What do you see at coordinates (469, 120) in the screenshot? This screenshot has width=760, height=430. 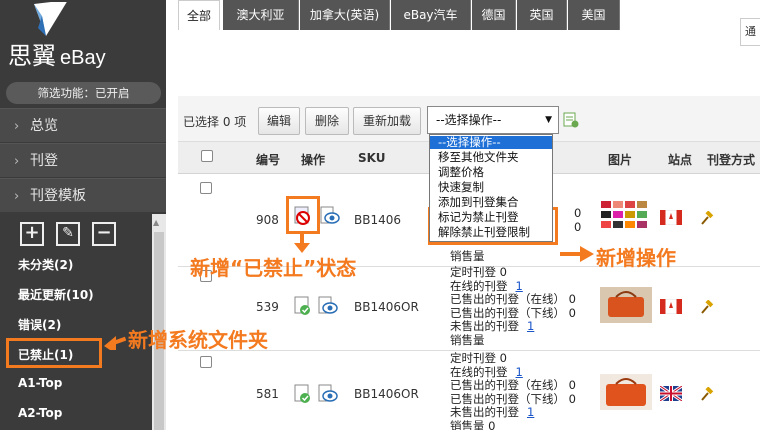 I see `operation-select-value: --选择操作--` at bounding box center [469, 120].